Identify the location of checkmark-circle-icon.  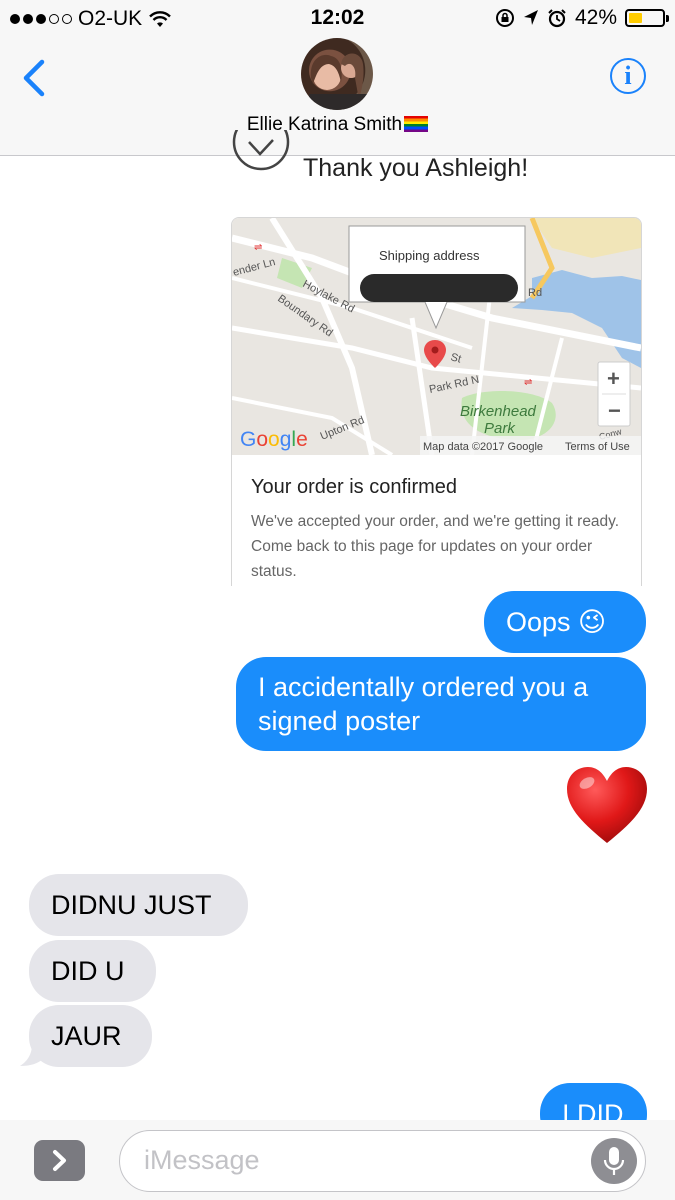
(261, 150).